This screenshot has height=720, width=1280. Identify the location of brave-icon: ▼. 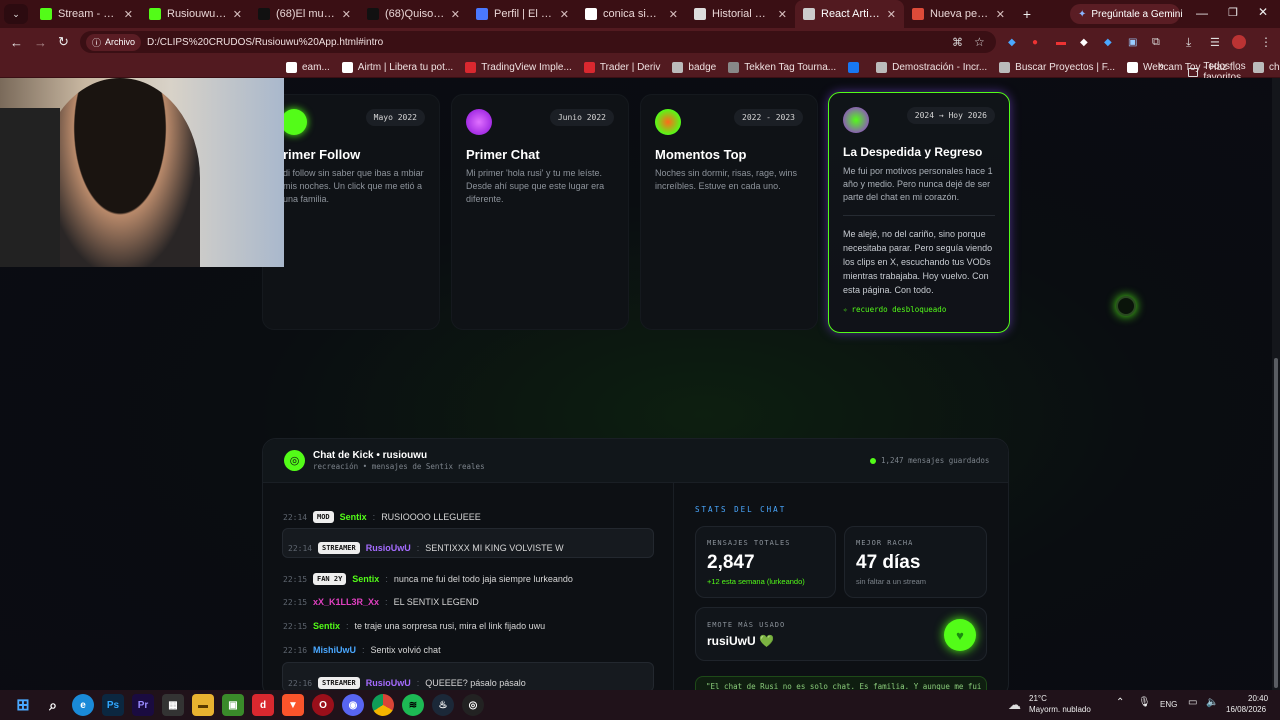
(293, 705).